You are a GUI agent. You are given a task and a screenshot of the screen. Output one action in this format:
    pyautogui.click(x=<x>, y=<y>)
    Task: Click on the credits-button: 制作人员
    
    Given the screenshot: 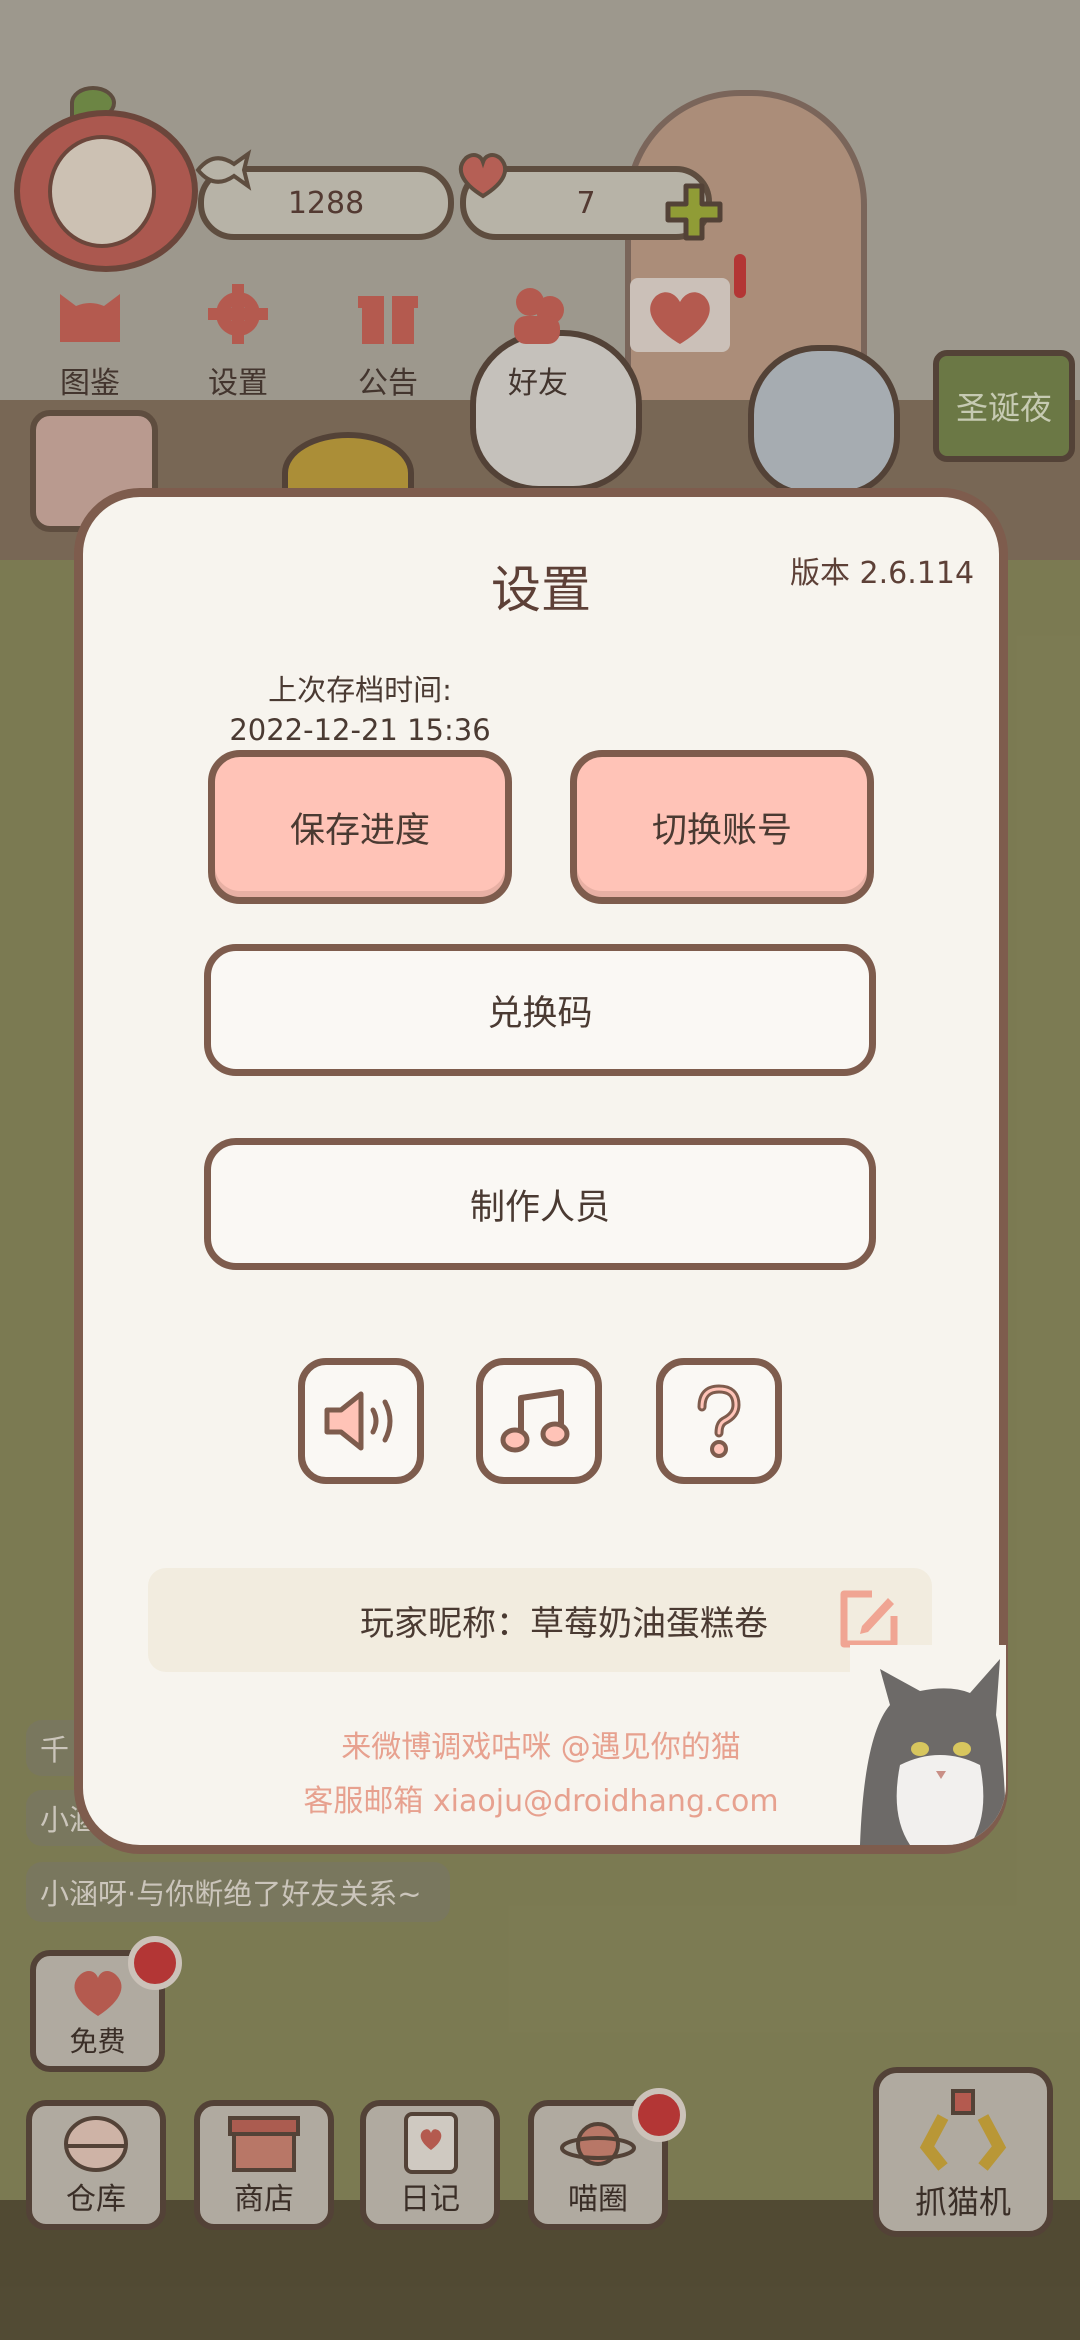 What is the action you would take?
    pyautogui.click(x=540, y=1204)
    